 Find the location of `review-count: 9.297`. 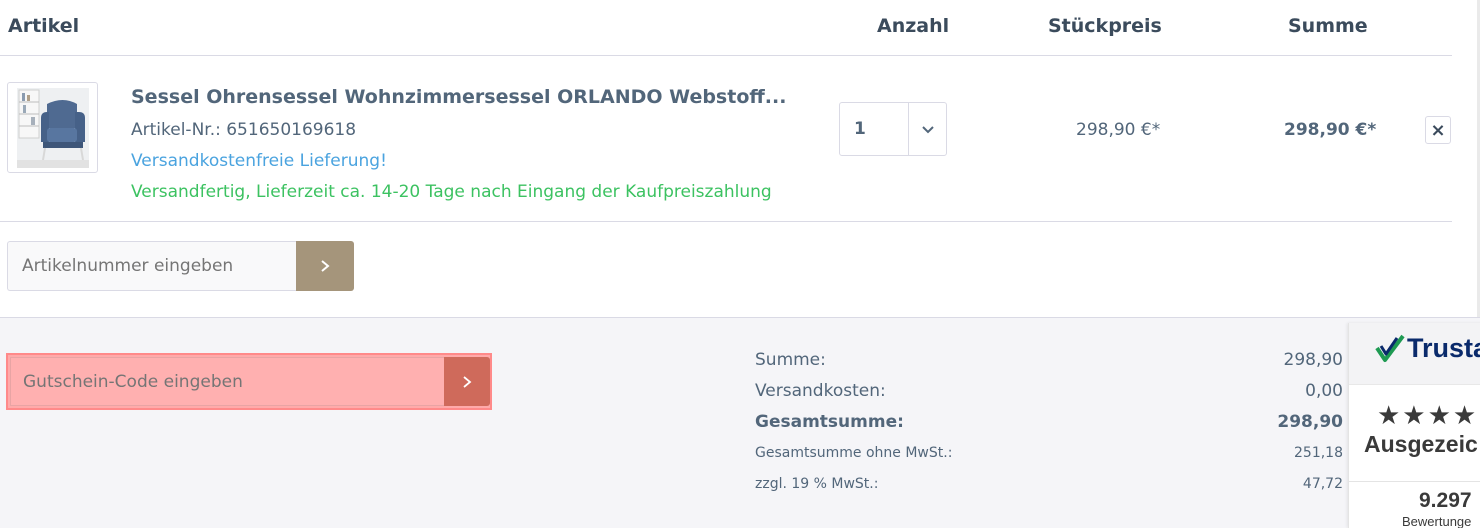

review-count: 9.297 is located at coordinates (1445, 500).